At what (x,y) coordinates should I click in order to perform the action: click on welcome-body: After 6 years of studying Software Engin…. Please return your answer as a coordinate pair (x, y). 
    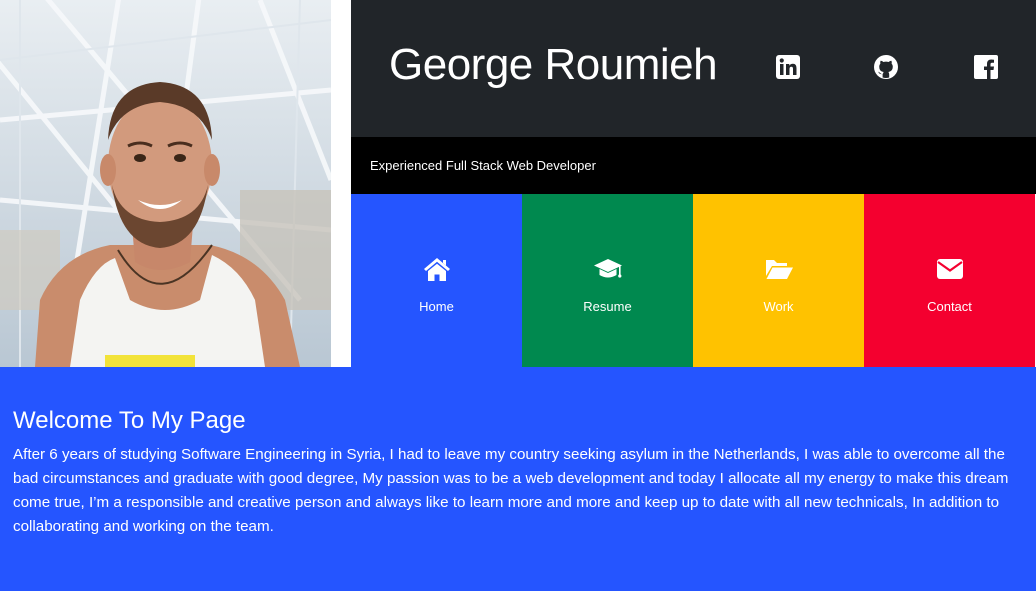
    Looking at the image, I should click on (511, 490).